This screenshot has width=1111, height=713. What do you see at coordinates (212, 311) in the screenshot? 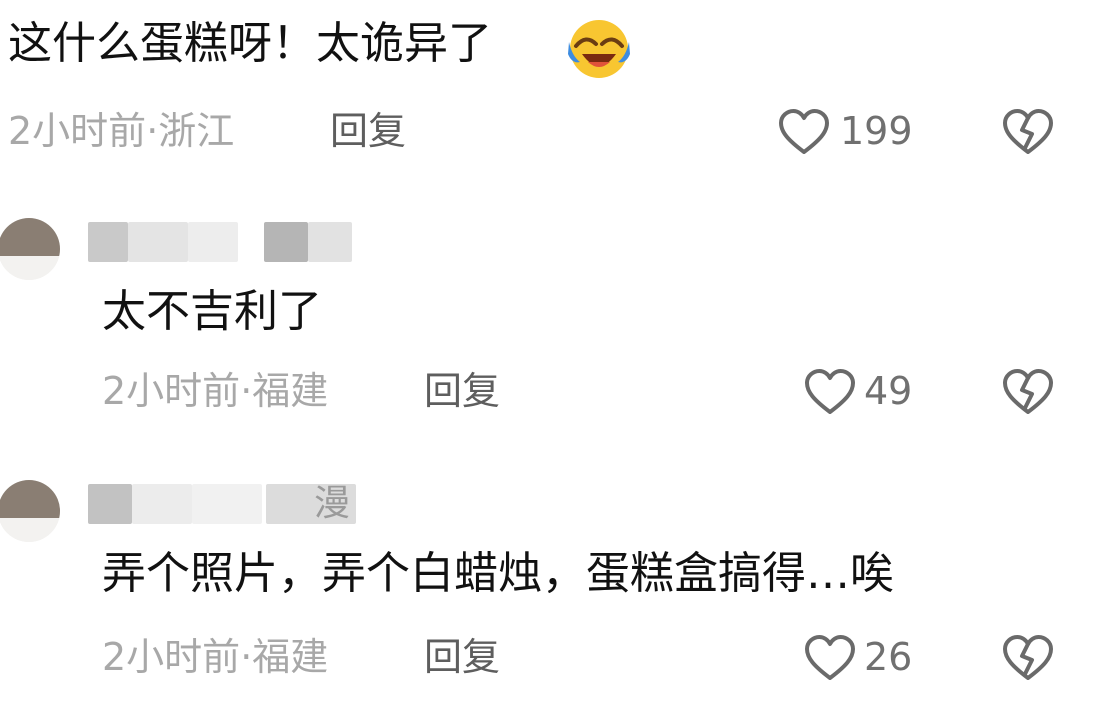
I see `comment-text: 太不吉利了` at bounding box center [212, 311].